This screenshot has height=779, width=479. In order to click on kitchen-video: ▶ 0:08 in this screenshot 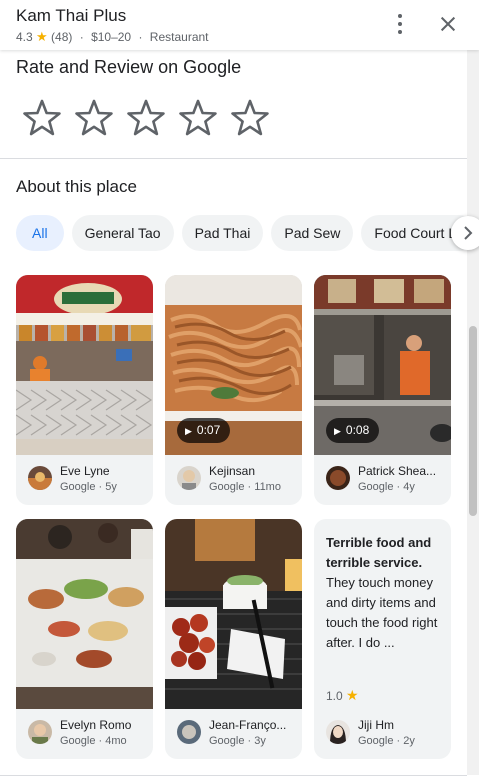, I will do `click(382, 365)`.